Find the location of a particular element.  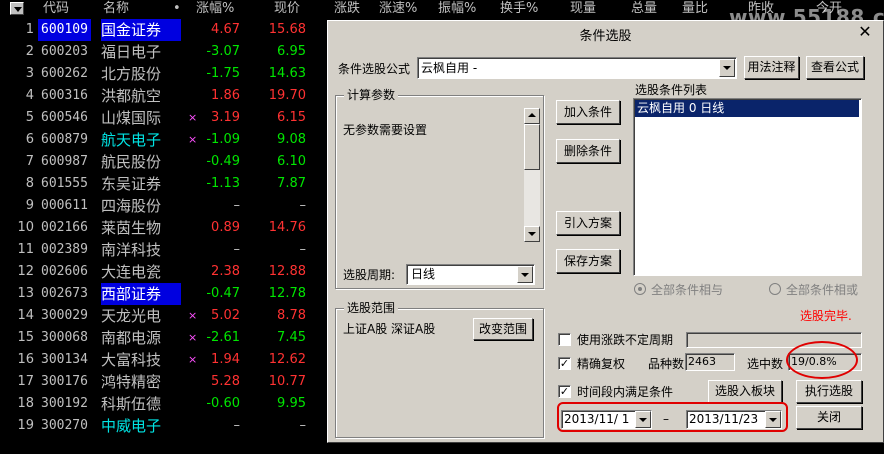

radio-all-and is located at coordinates (640, 289).